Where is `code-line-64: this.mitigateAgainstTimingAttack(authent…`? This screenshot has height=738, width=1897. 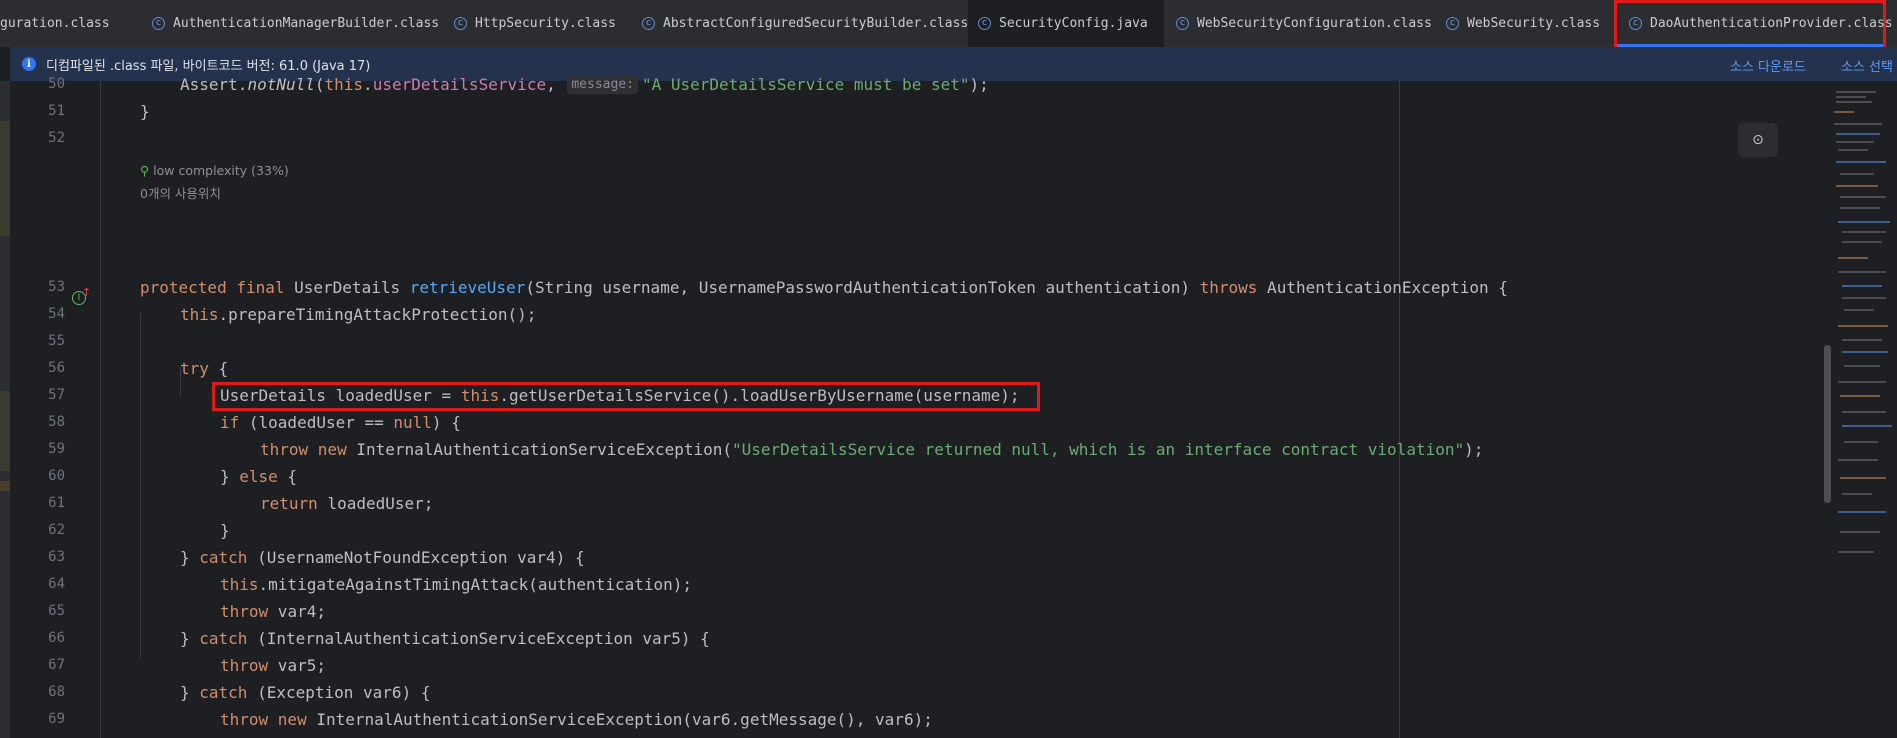
code-line-64: this.mitigateAgainstTimingAttack(authent… is located at coordinates (456, 584).